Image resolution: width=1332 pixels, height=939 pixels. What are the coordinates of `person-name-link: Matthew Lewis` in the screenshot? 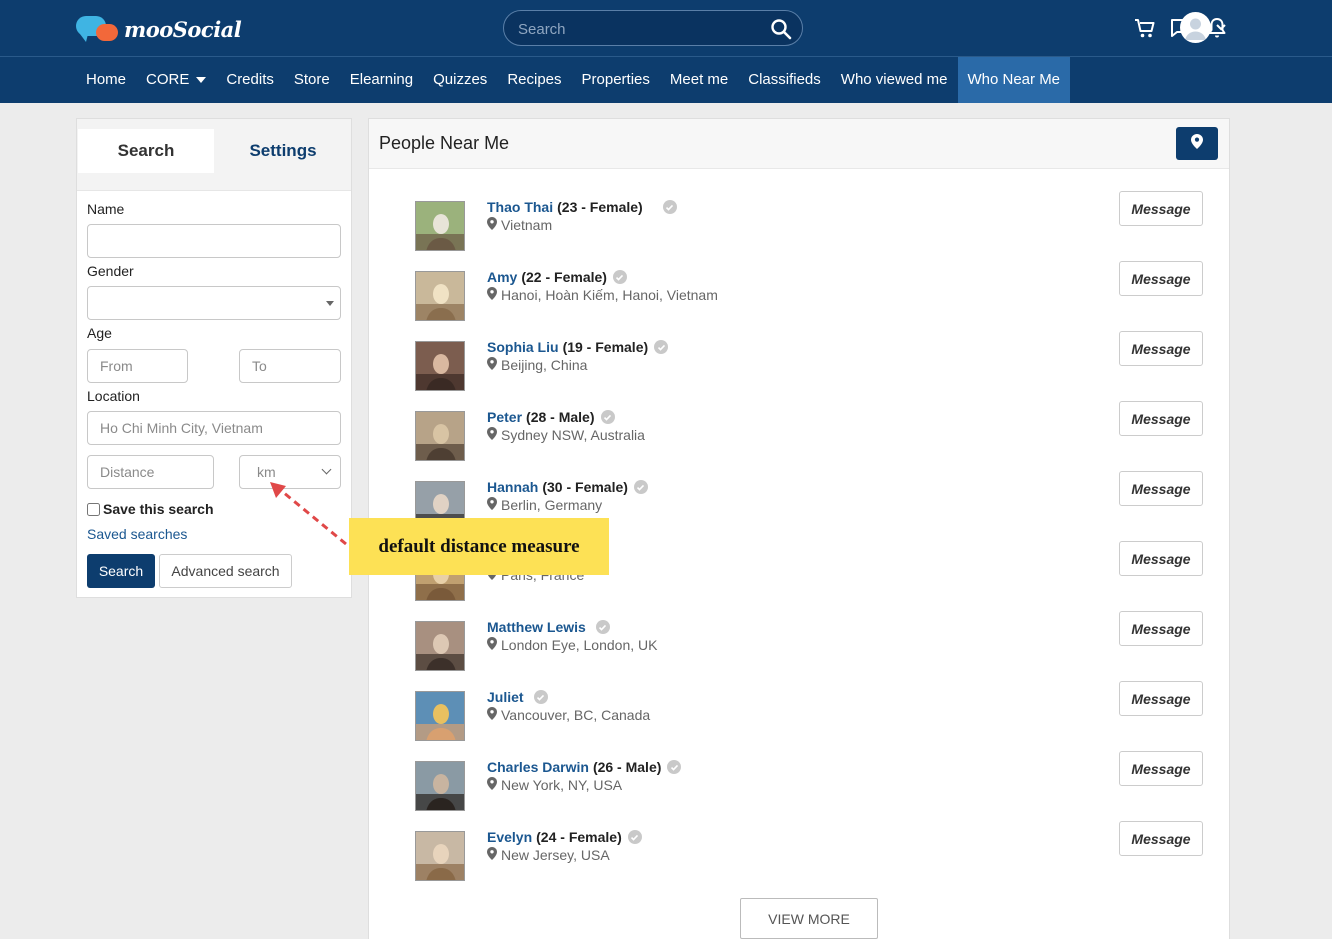 It's located at (536, 627).